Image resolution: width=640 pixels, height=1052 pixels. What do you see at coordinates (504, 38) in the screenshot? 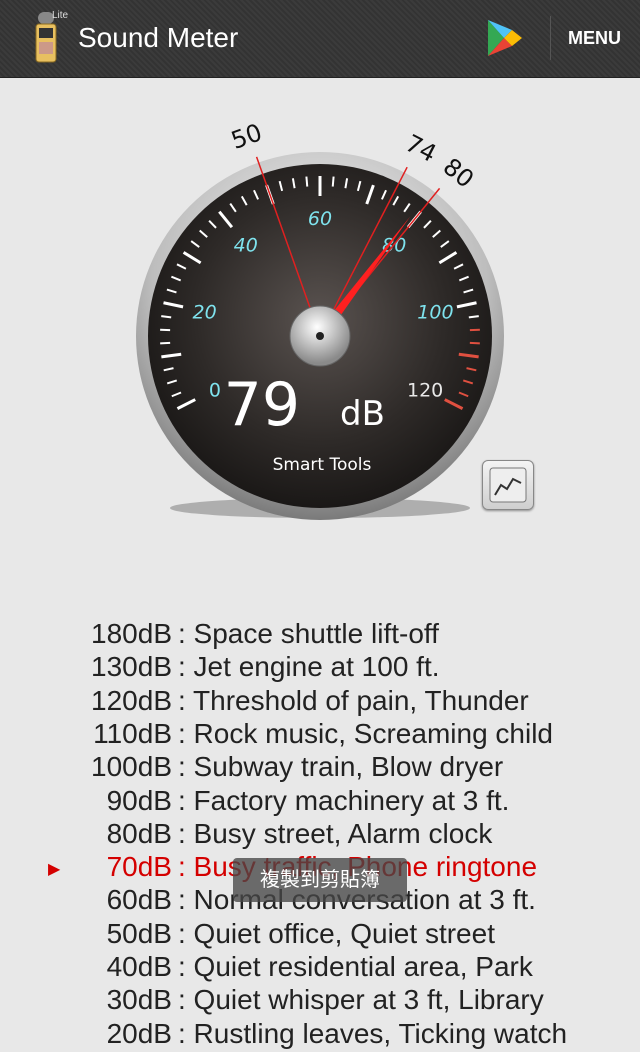
I see `play-store-icon` at bounding box center [504, 38].